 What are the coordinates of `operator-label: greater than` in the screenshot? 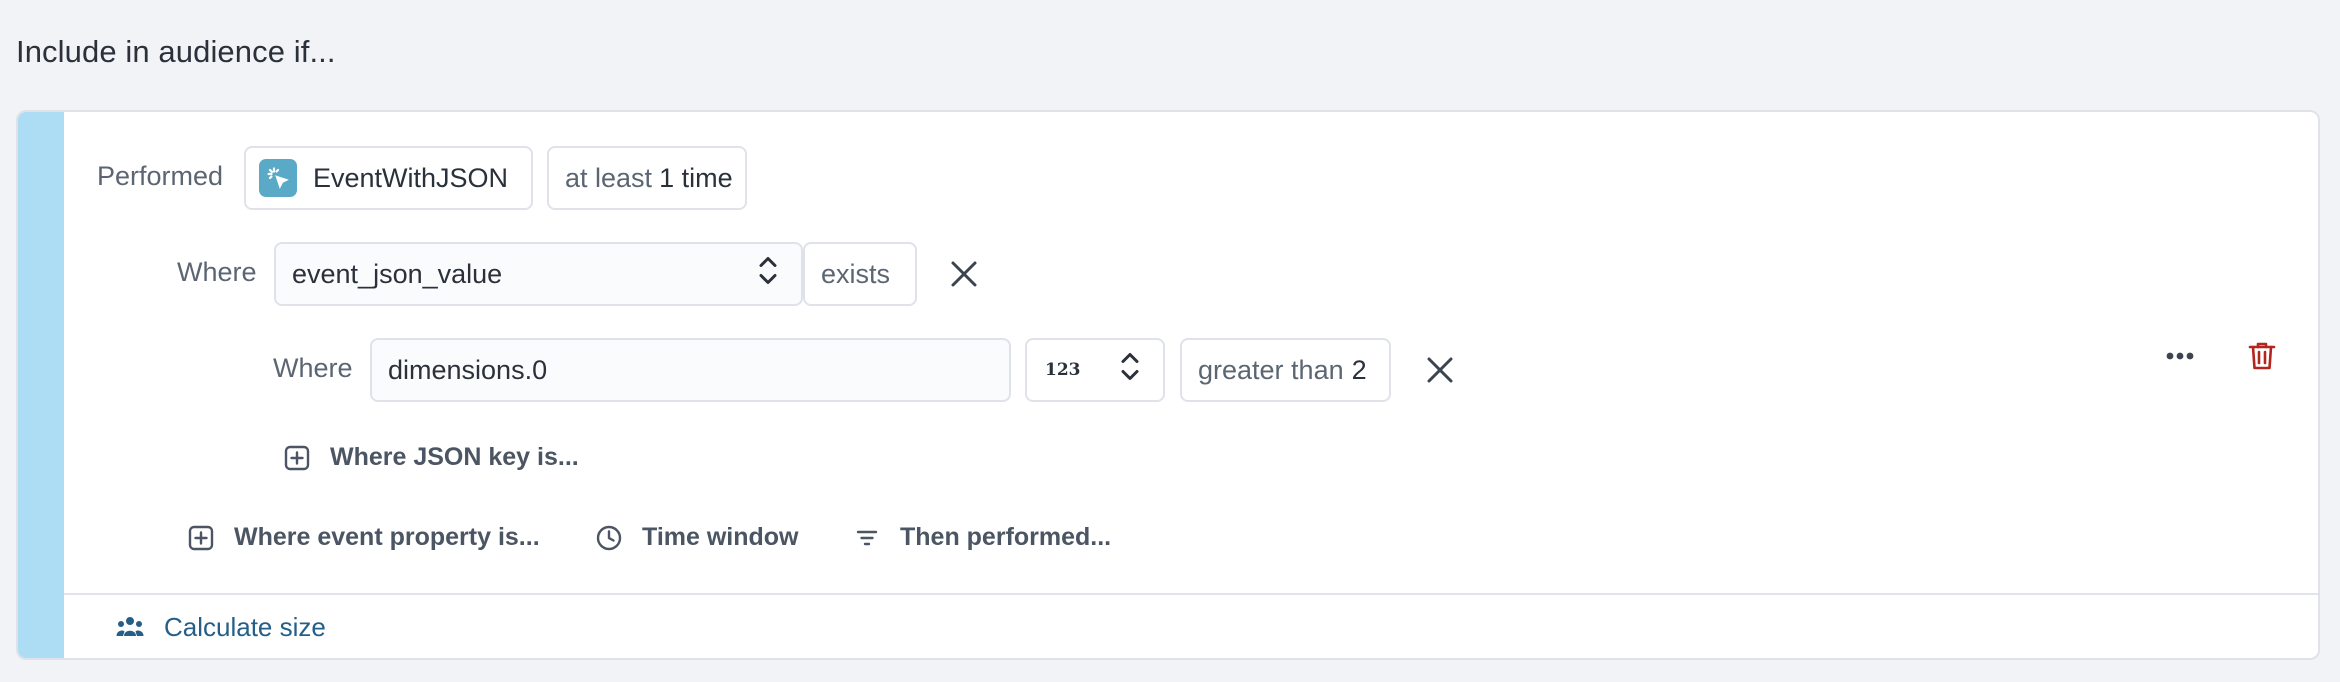 It's located at (1271, 369).